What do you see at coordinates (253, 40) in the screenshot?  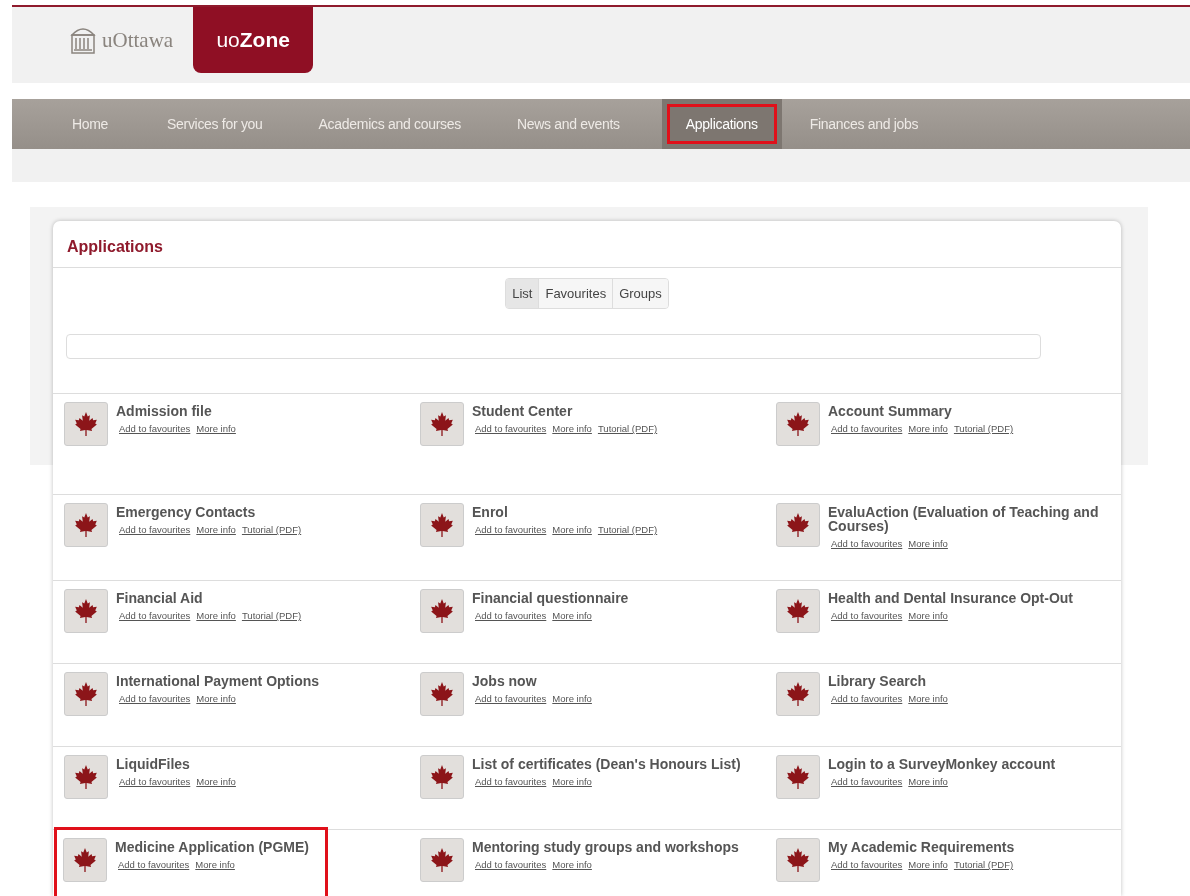 I see `brand-tab: uoZone` at bounding box center [253, 40].